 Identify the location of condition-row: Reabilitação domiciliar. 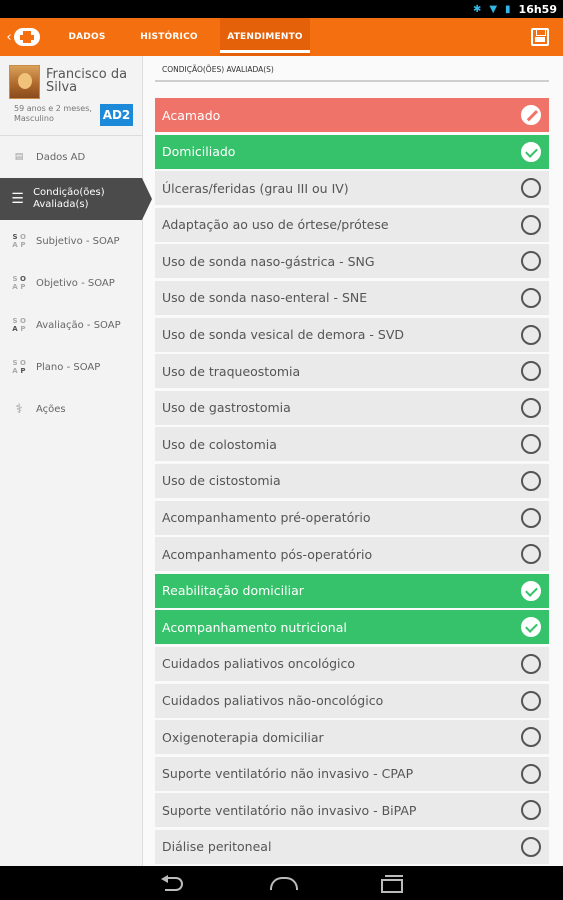
(352, 590).